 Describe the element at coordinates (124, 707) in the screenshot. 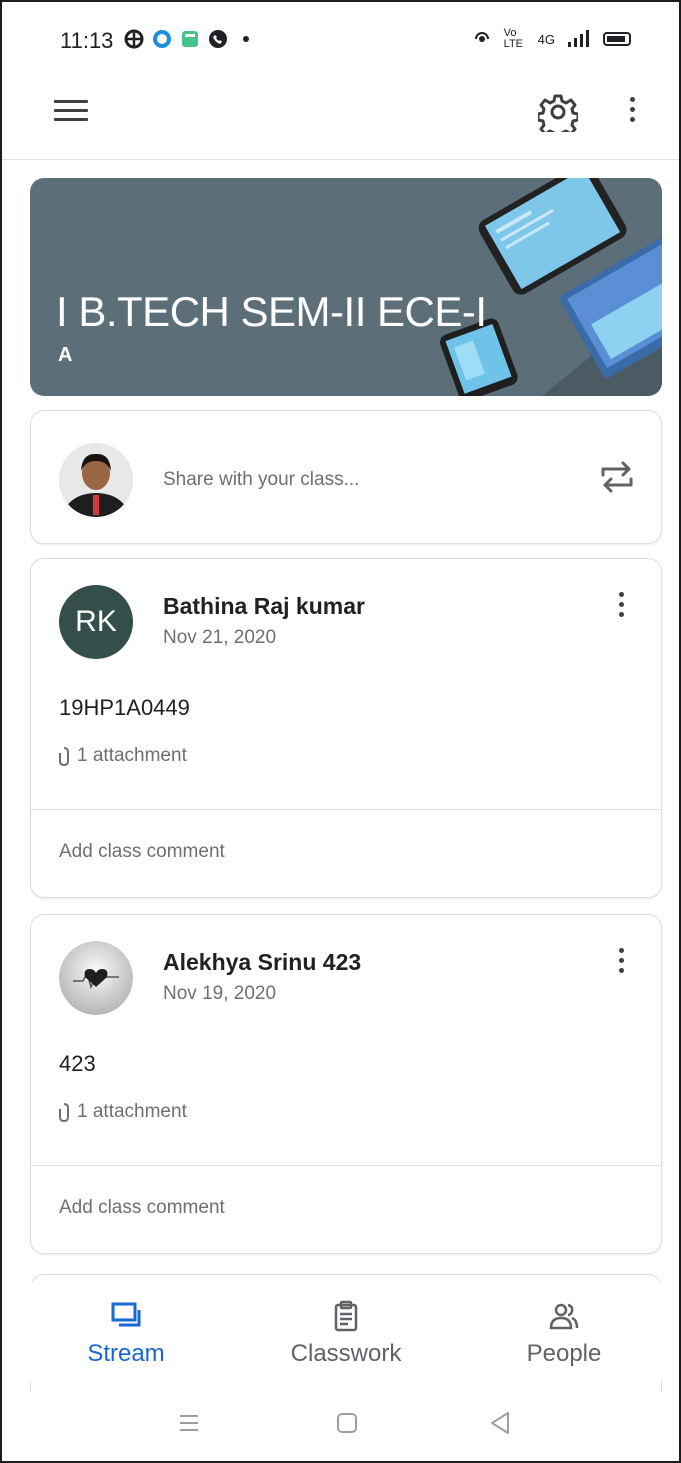

I see `post-text: 19HP1A0449` at that location.